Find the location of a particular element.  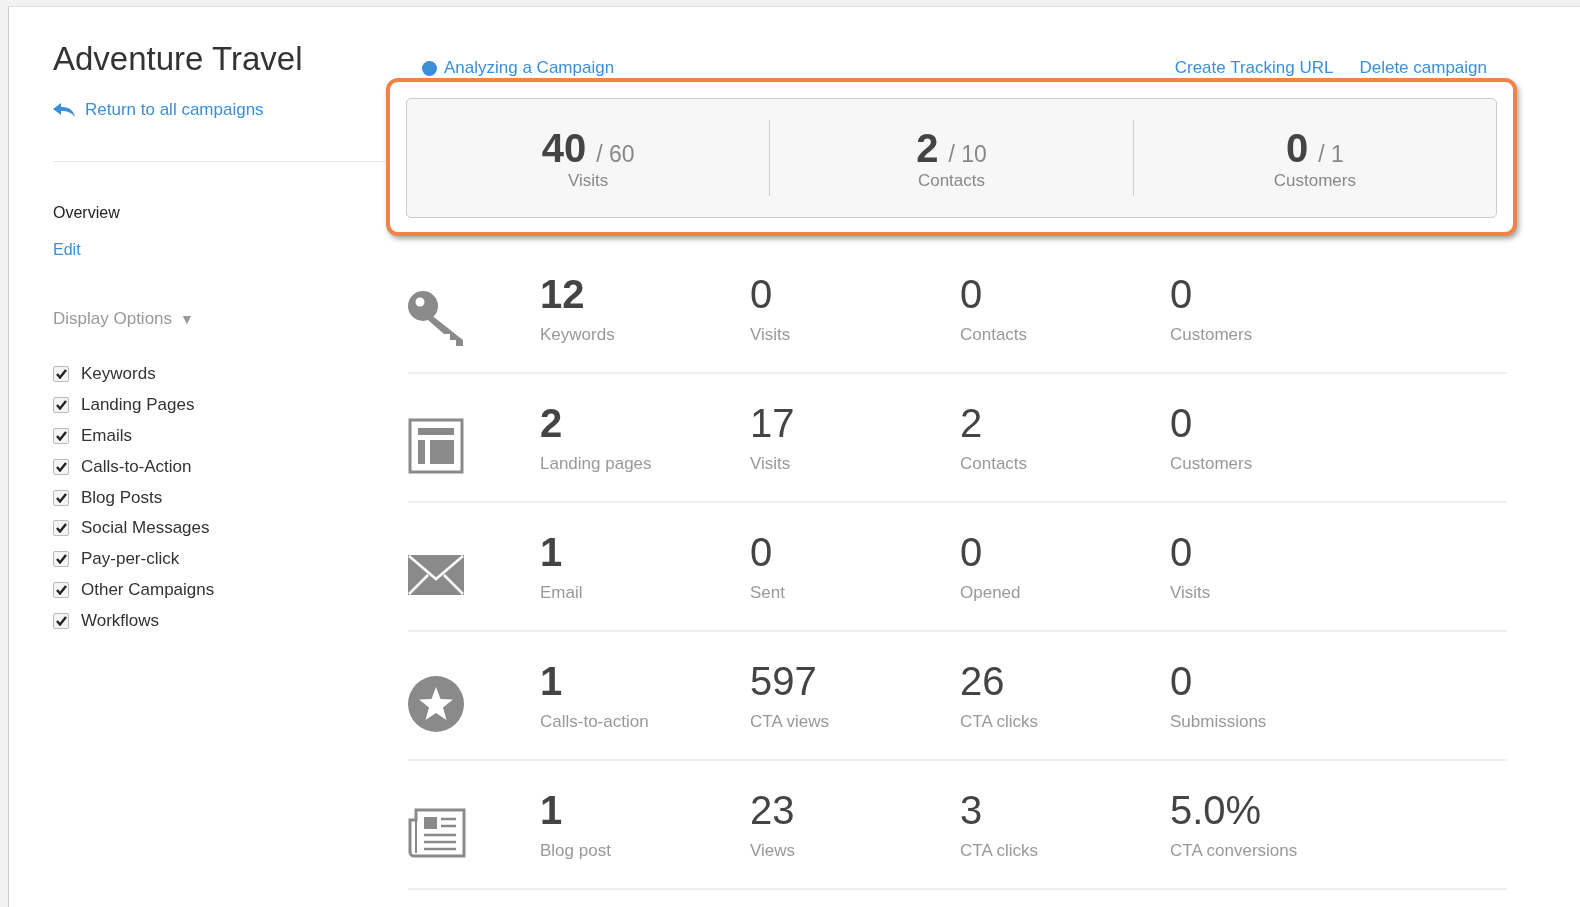

summary-label: Visits is located at coordinates (588, 180).